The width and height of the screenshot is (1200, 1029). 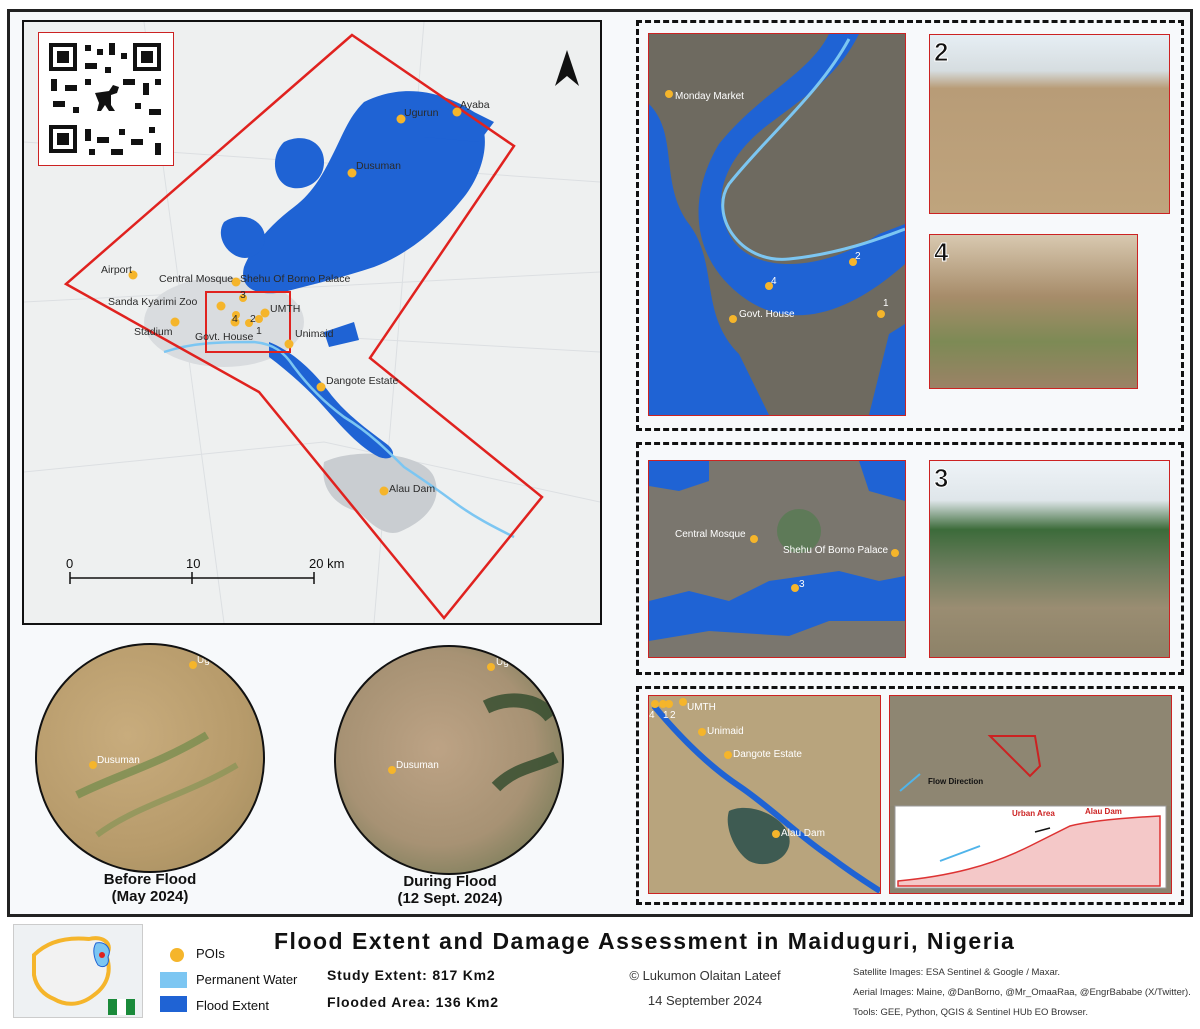 I want to click on nigeria-outline-icon, so click(x=83, y=975).